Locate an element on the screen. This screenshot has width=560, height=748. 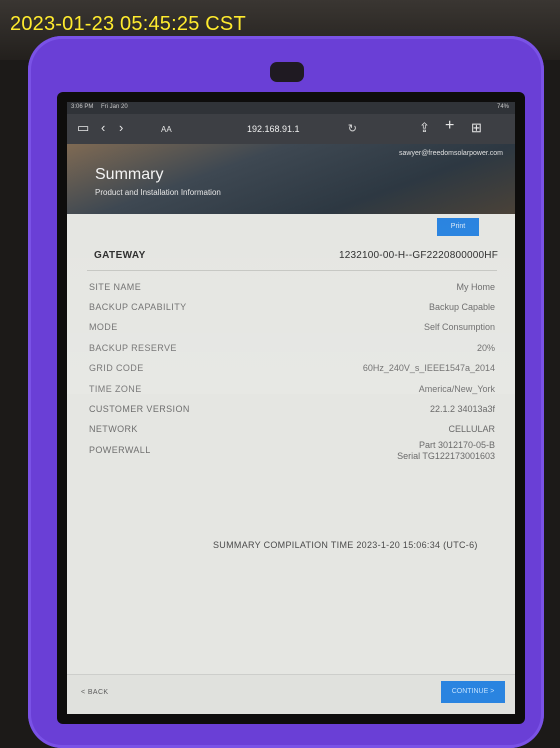
new-tab-icon: + is located at coordinates (449, 126).